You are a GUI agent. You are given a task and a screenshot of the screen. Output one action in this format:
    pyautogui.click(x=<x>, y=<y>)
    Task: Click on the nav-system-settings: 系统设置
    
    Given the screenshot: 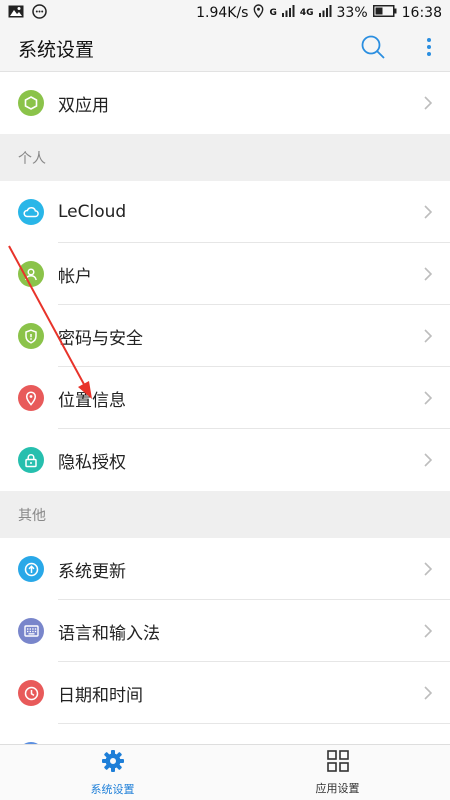 What is the action you would take?
    pyautogui.click(x=112, y=772)
    